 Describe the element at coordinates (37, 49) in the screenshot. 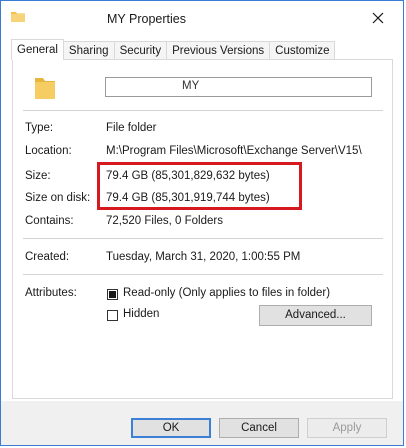

I see `tab-general: General` at that location.